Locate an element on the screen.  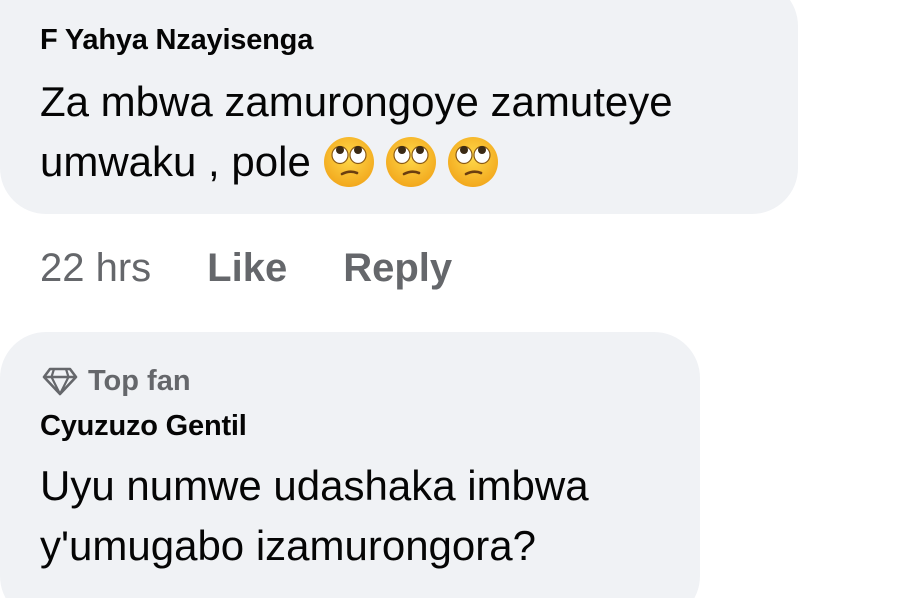
comment-timestamp: 22 hrs is located at coordinates (95, 268).